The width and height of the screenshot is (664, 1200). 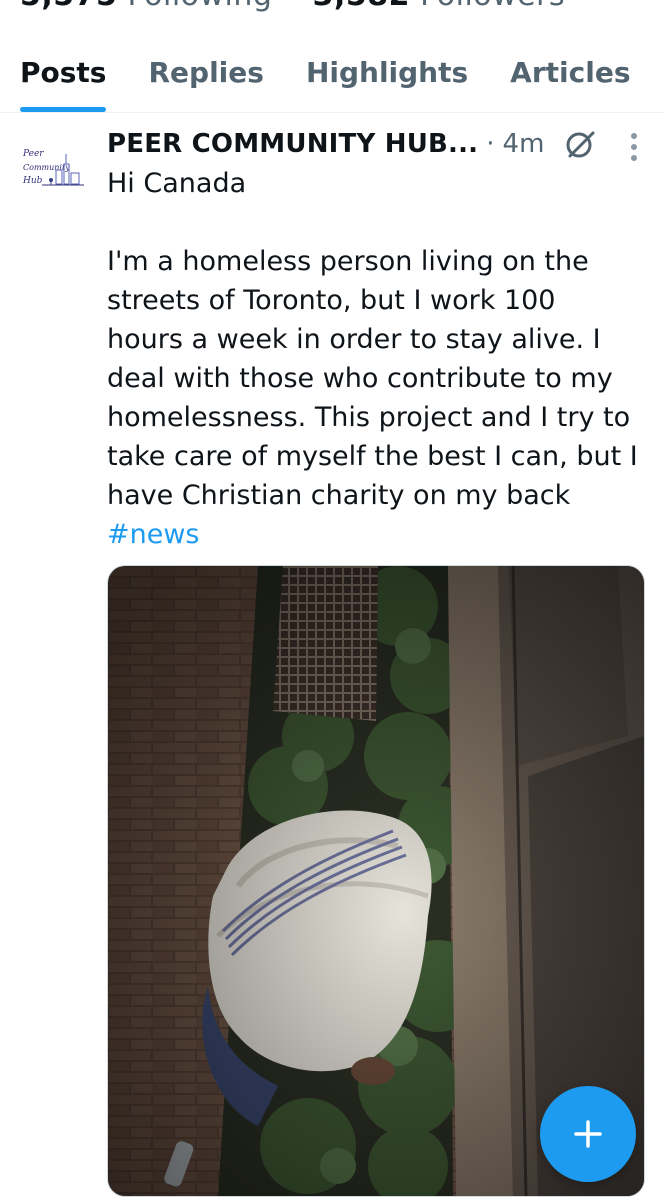 What do you see at coordinates (634, 147) in the screenshot?
I see `more-vertical-icon` at bounding box center [634, 147].